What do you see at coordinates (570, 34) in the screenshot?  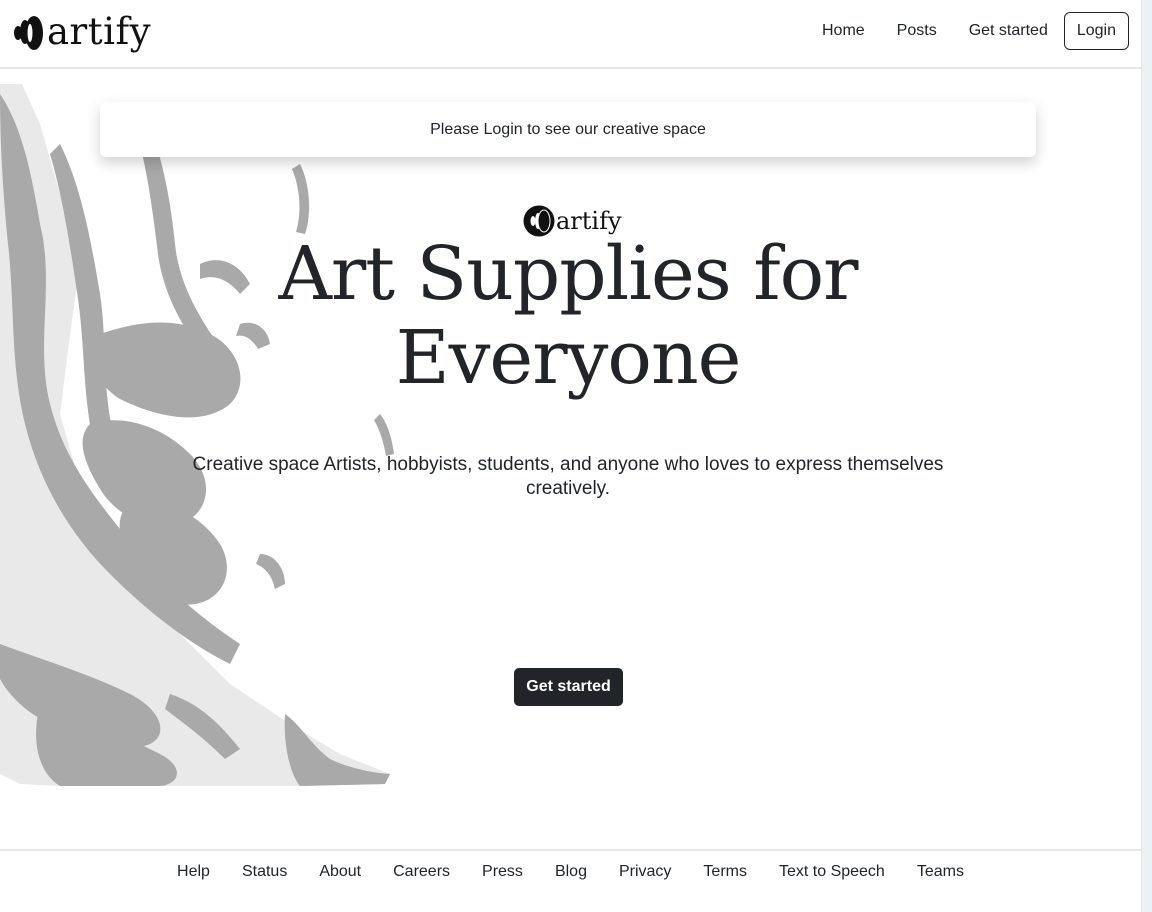 I see `navbar: artify Home Posts Get started Login` at bounding box center [570, 34].